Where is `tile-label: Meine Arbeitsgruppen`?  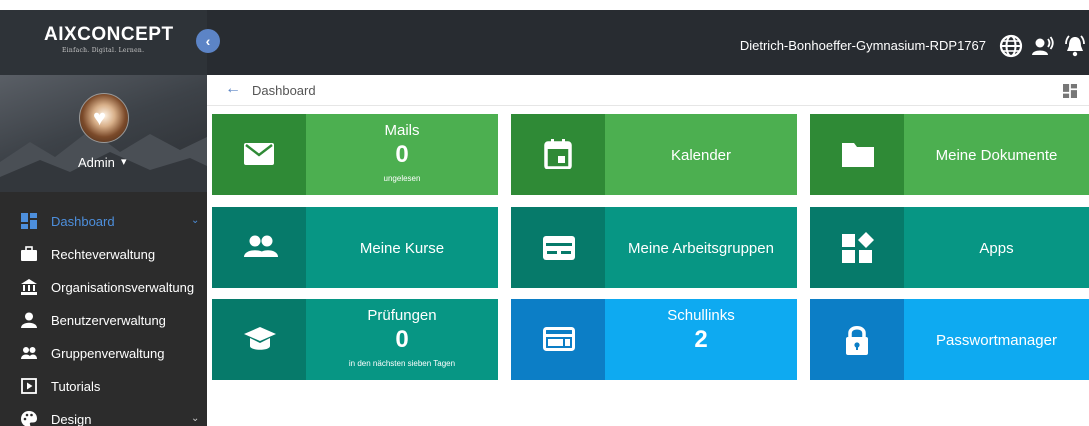
tile-label: Meine Arbeitsgruppen is located at coordinates (701, 248).